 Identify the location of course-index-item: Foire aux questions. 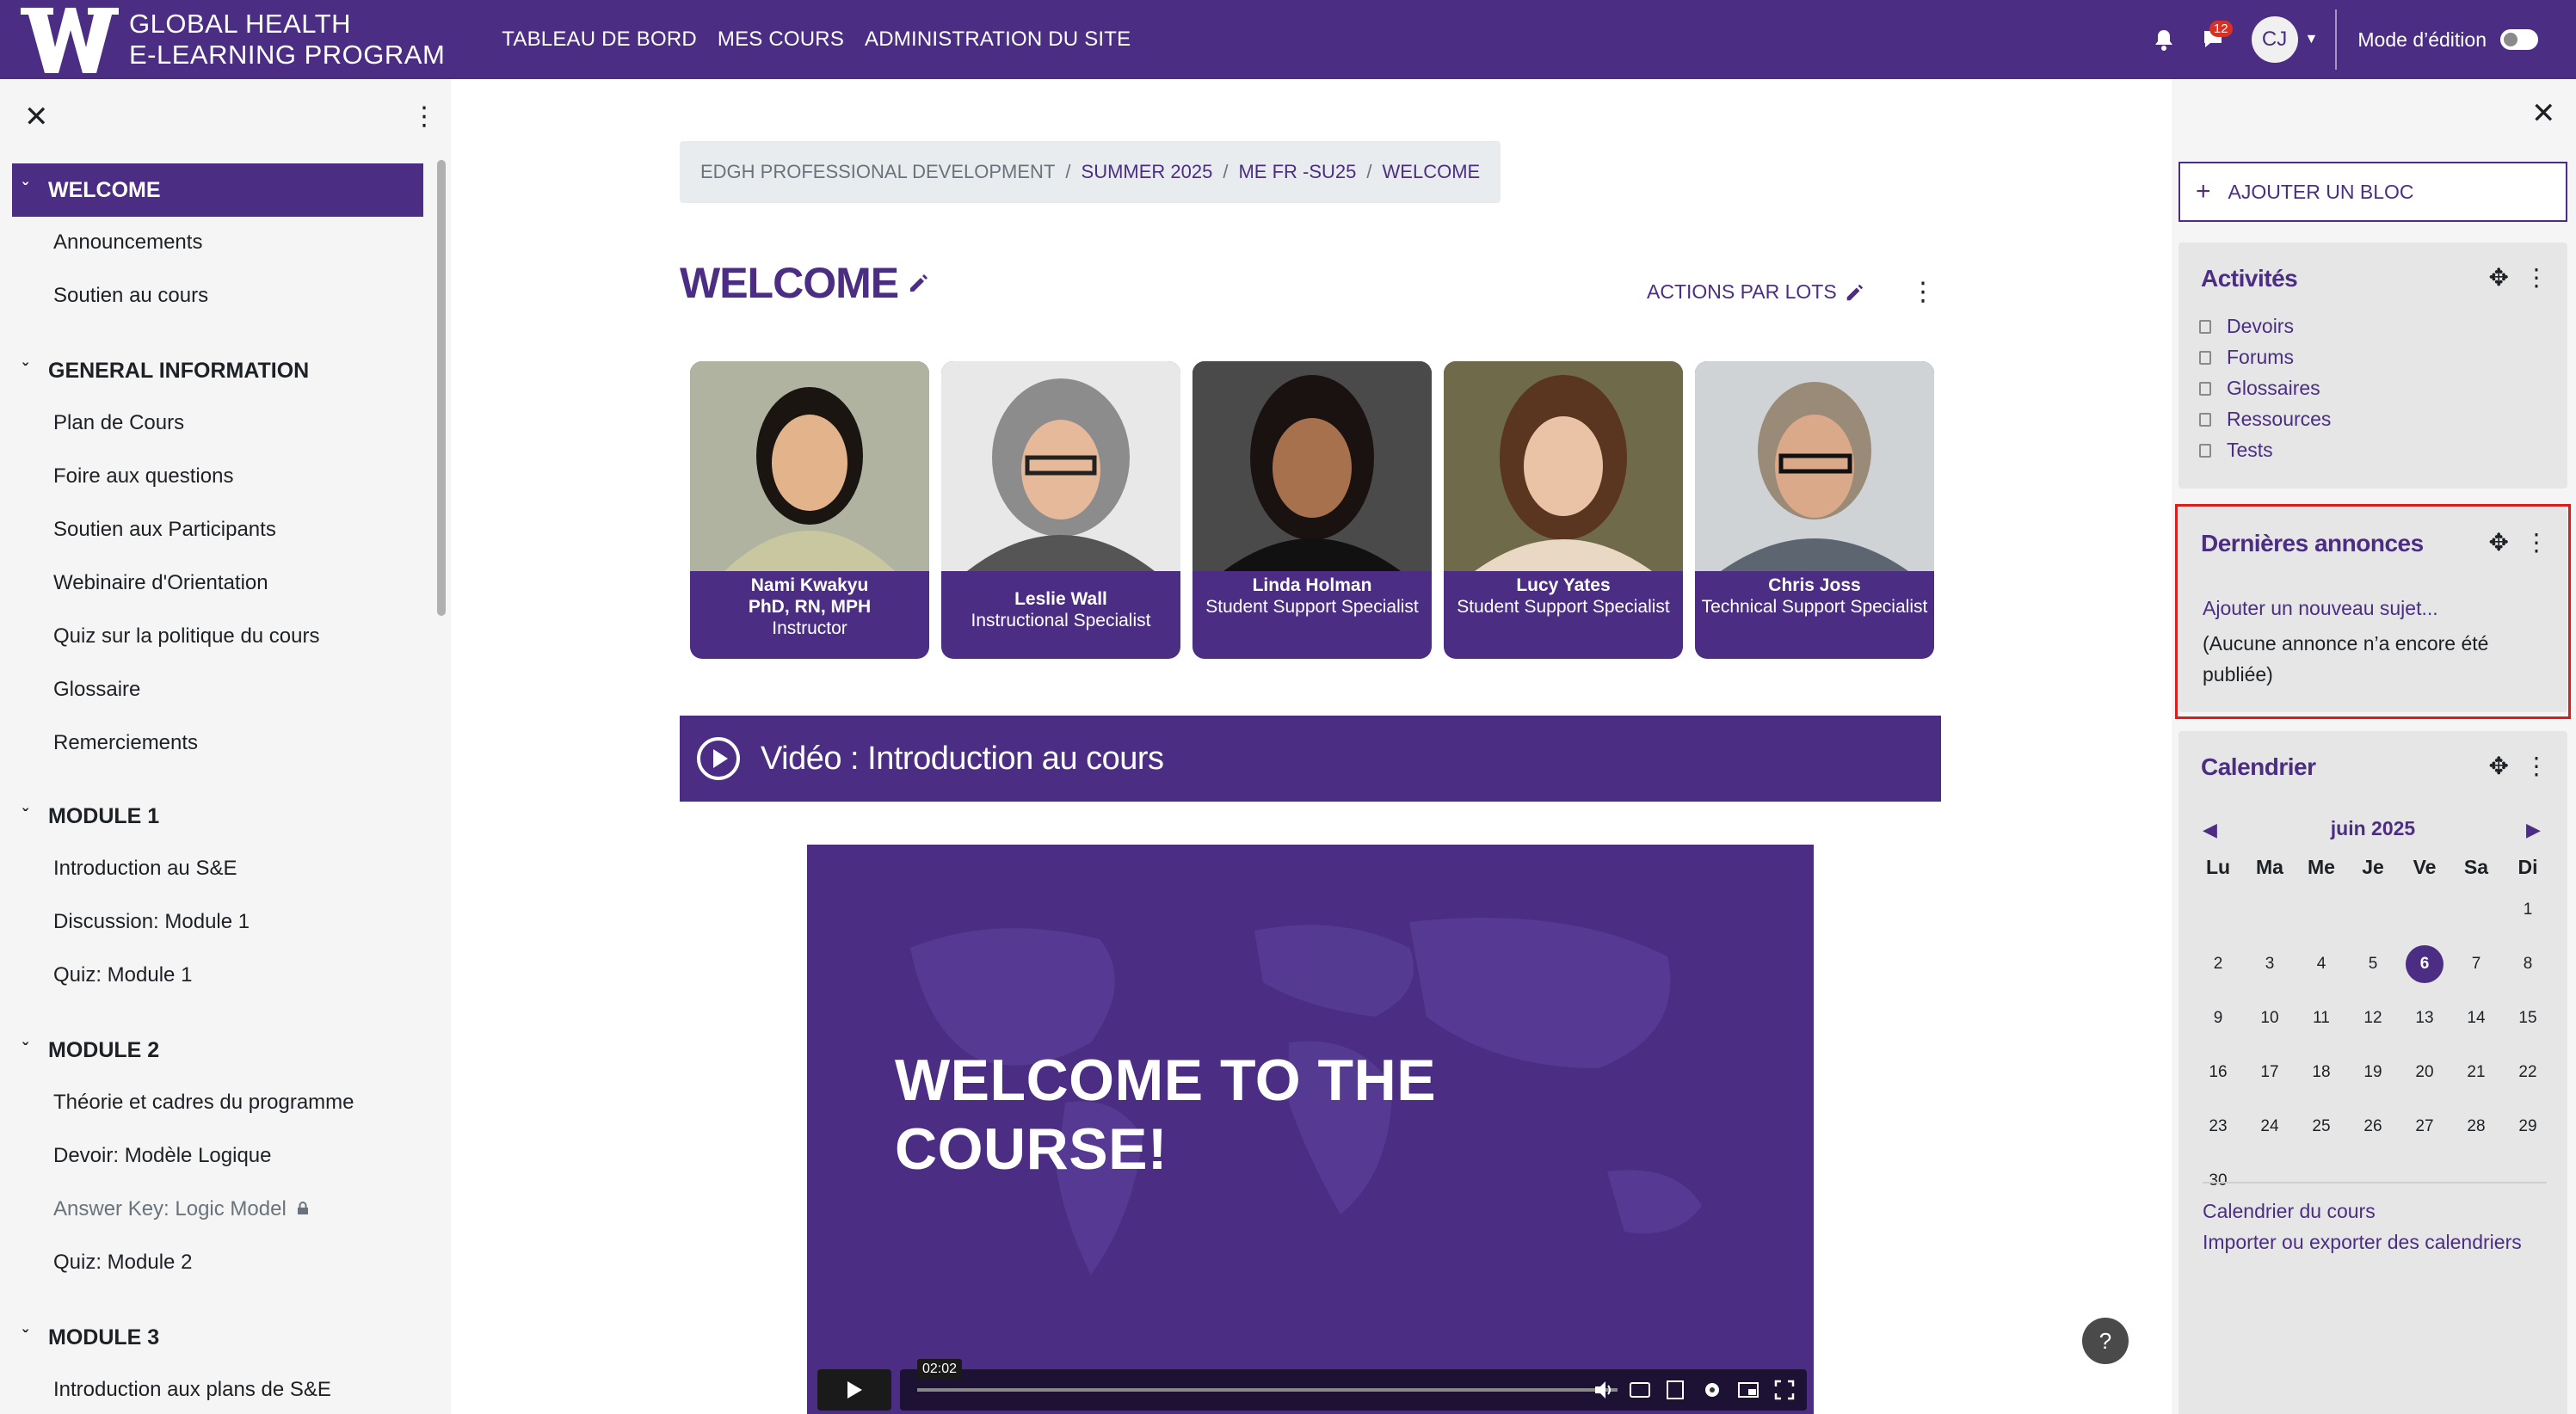
(143, 476).